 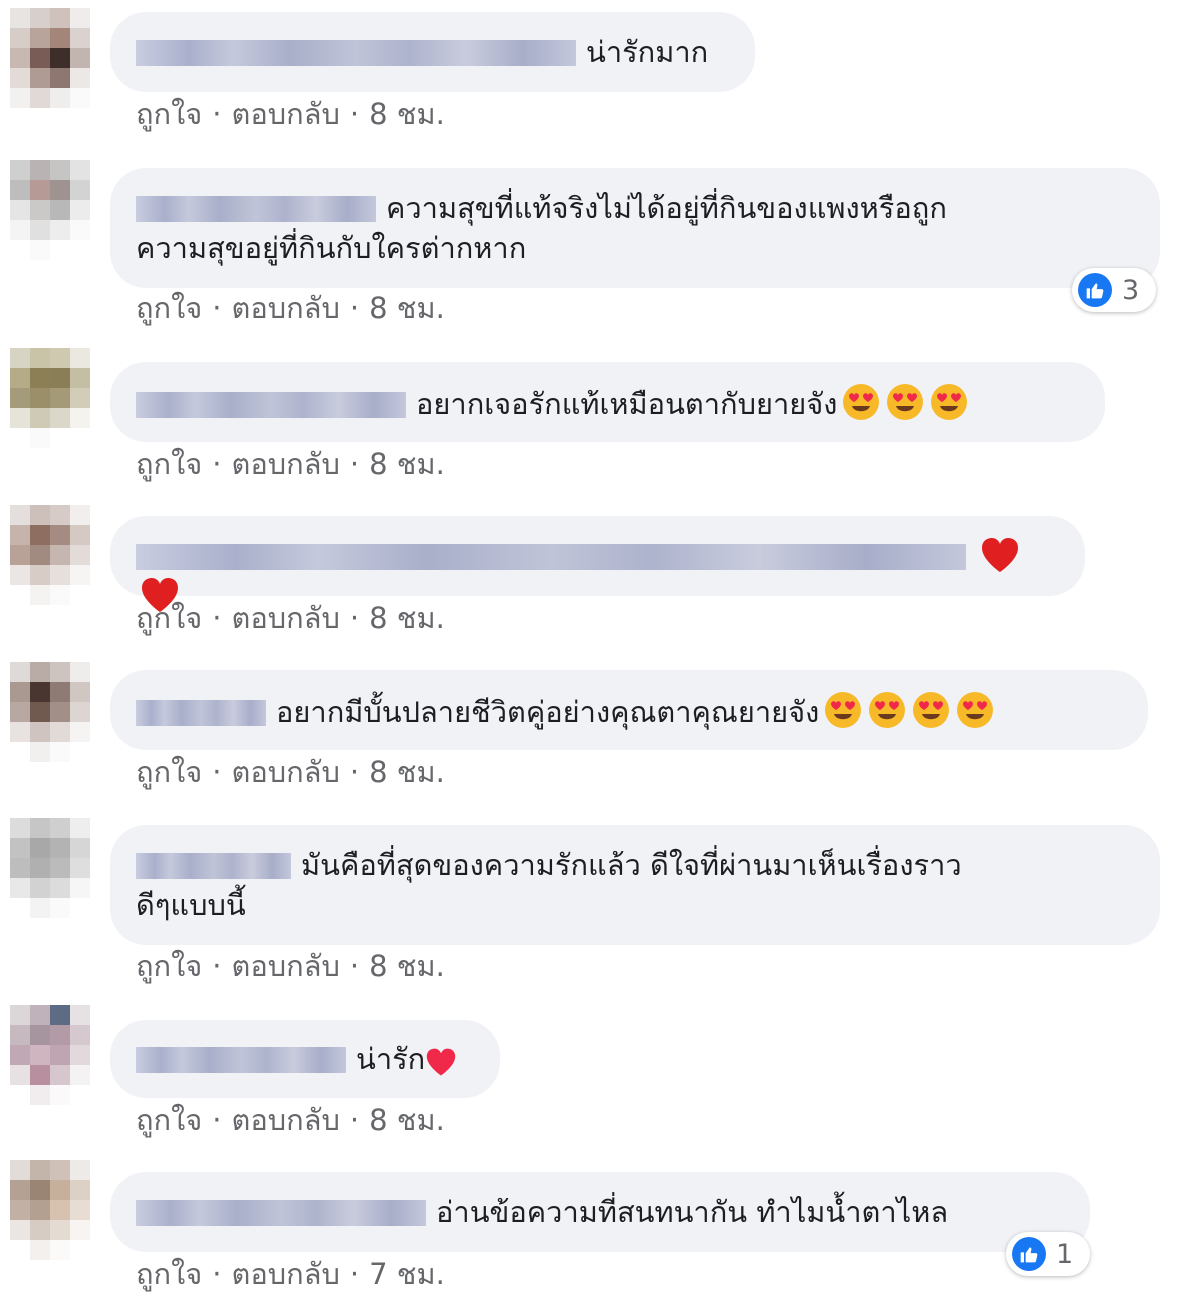 I want to click on comment-text: อยากเจอรักแท้เหมือนตากับยายจัง, so click(x=627, y=404).